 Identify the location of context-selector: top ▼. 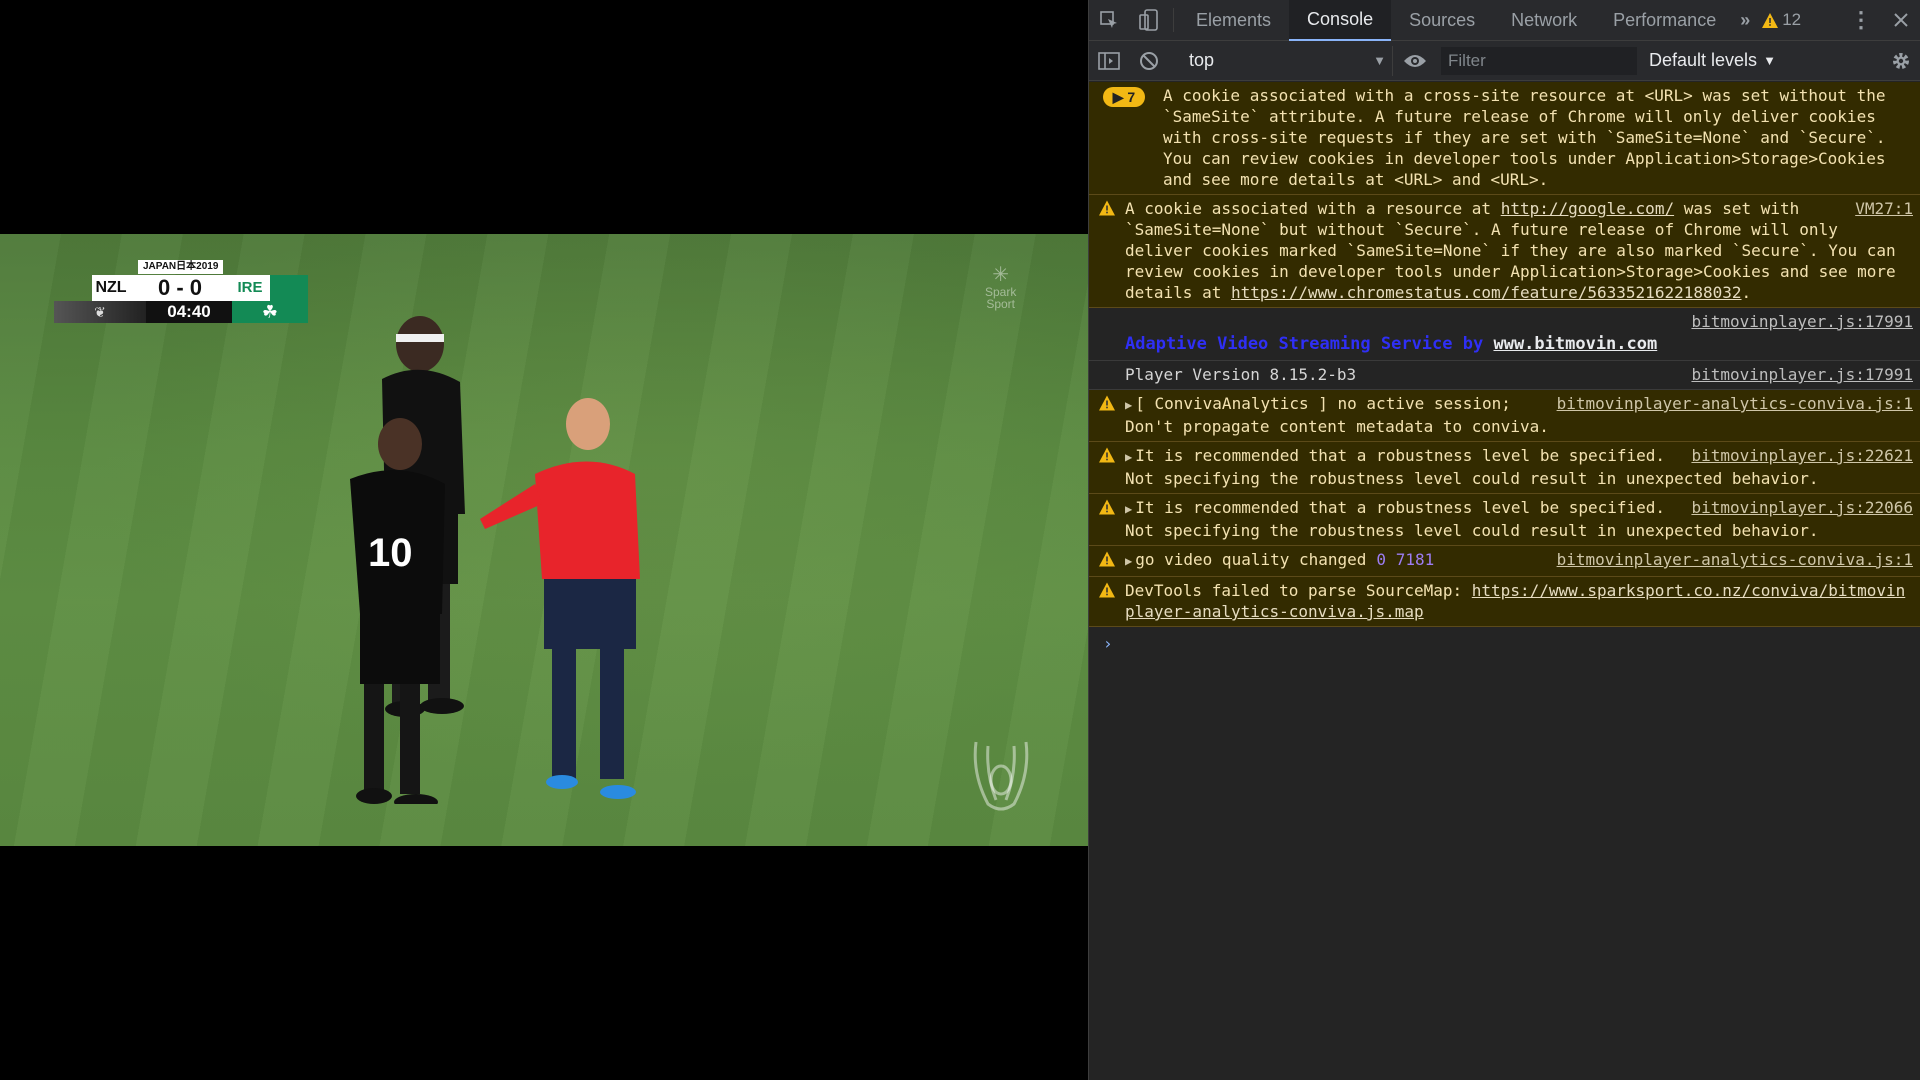
(1288, 60).